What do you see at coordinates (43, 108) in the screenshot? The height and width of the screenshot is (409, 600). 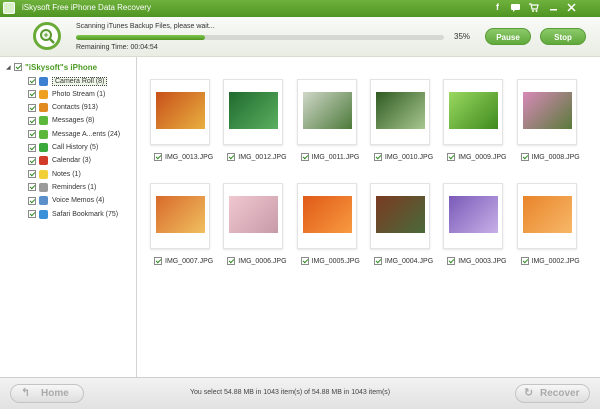 I see `contacts-icon` at bounding box center [43, 108].